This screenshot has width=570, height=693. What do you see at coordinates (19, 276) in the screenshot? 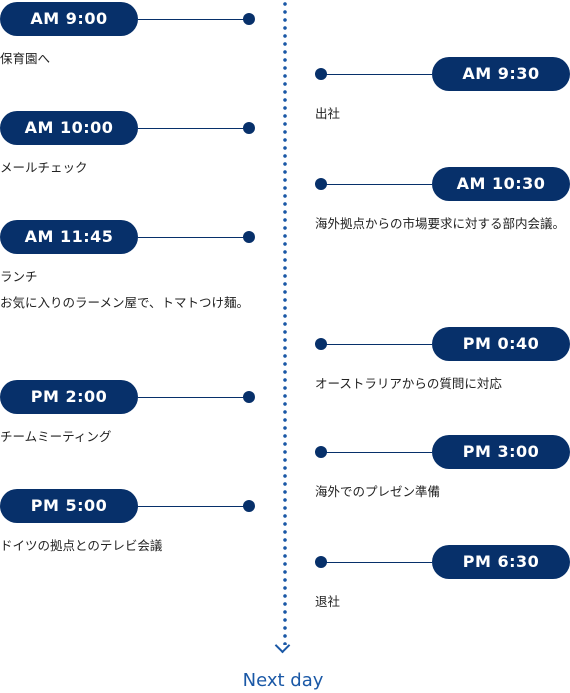
I see `entry-text: ランチ` at bounding box center [19, 276].